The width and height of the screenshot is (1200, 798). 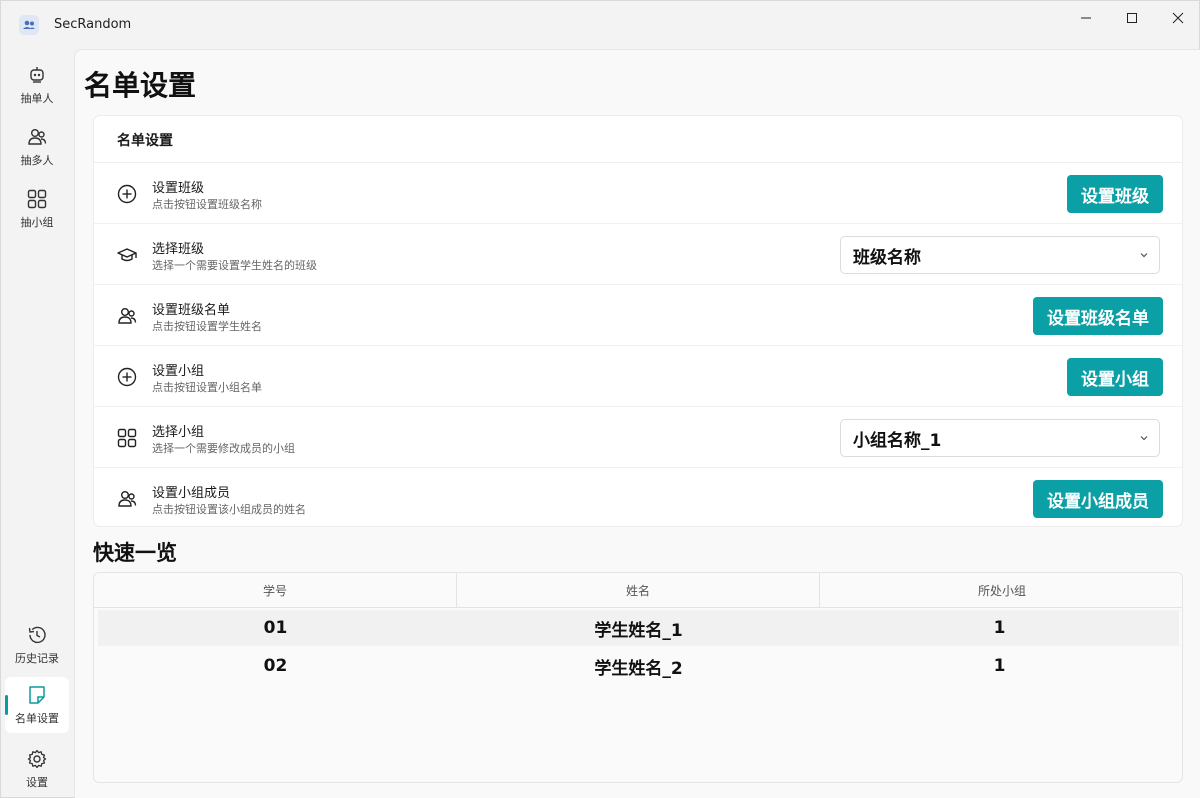 I want to click on sidebar-item-label: 抽单人, so click(x=37, y=98).